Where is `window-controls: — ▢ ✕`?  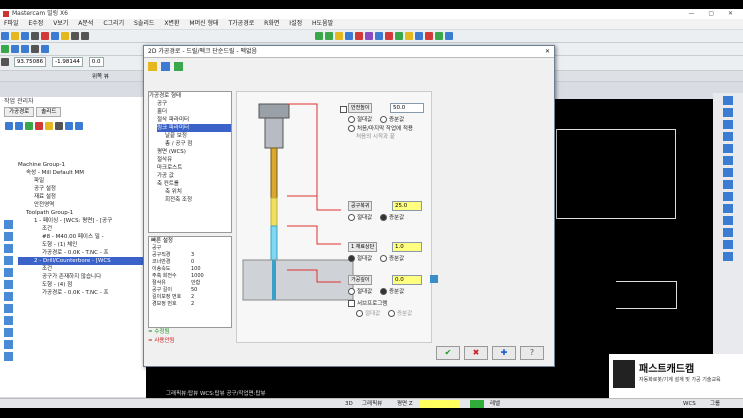 window-controls: — ▢ ✕ is located at coordinates (713, 14).